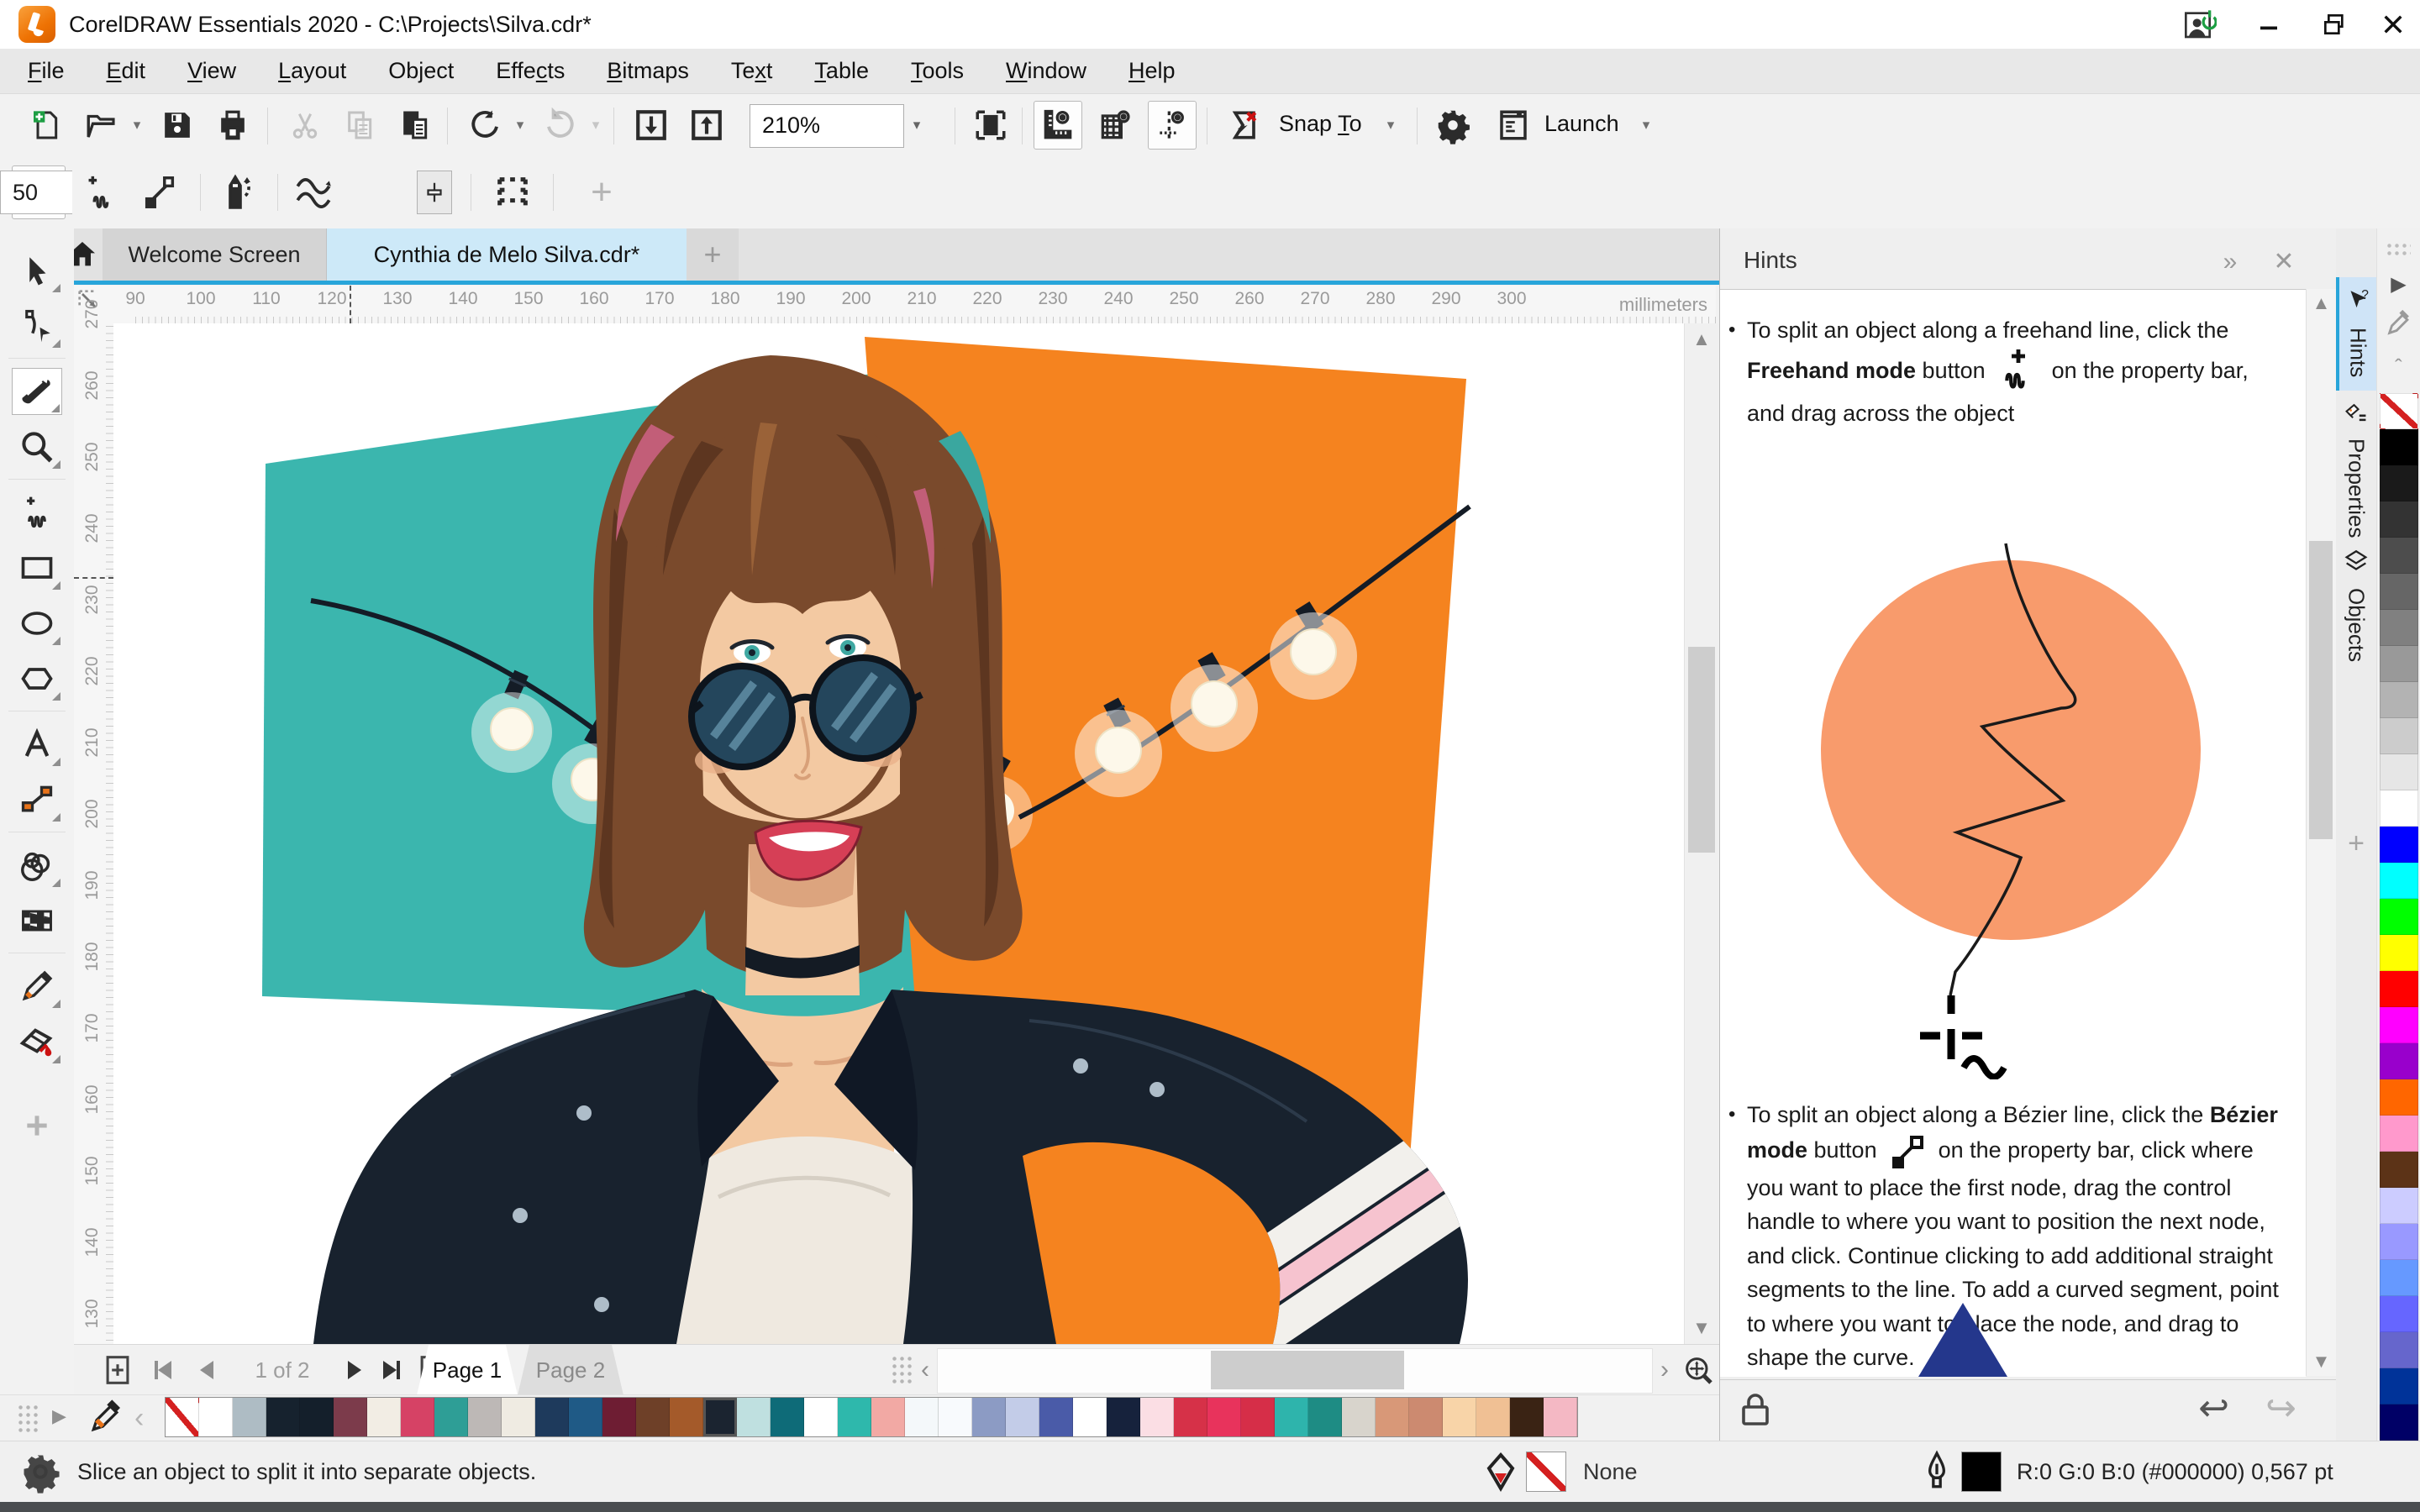 Image resolution: width=2420 pixels, height=1512 pixels. What do you see at coordinates (416, 125) in the screenshot?
I see `paste-button` at bounding box center [416, 125].